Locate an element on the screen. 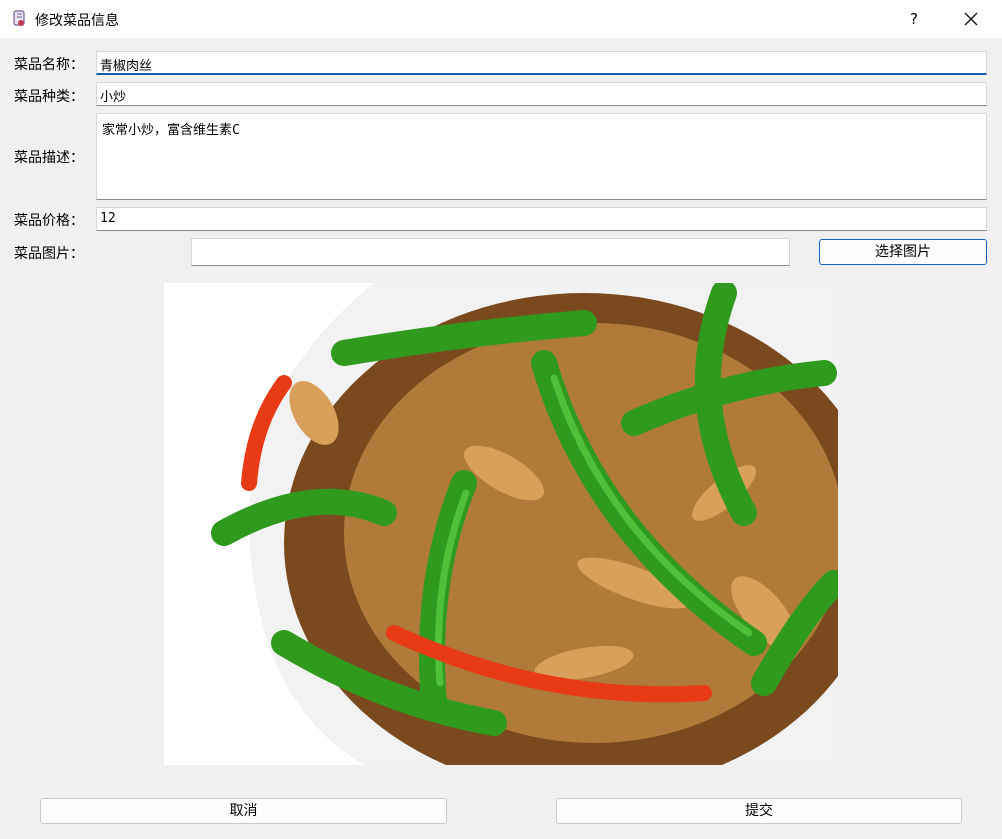 This screenshot has width=1002, height=839. choose-image-button: 选择图片 is located at coordinates (903, 252).